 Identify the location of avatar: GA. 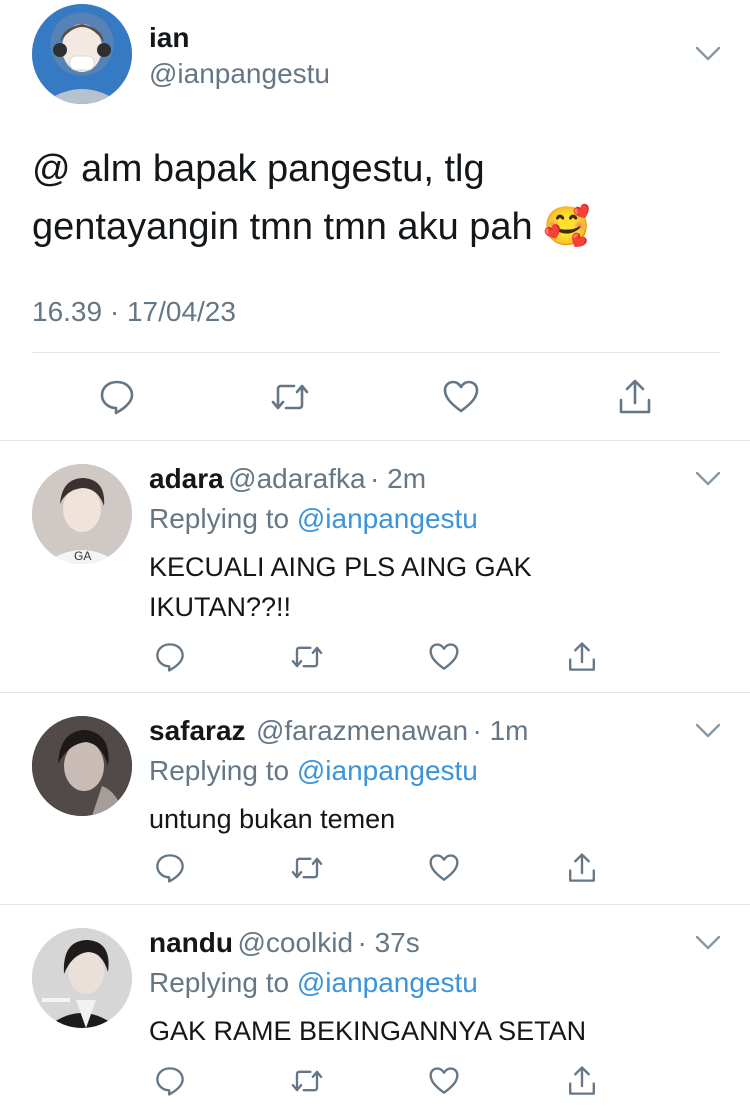
(82, 514).